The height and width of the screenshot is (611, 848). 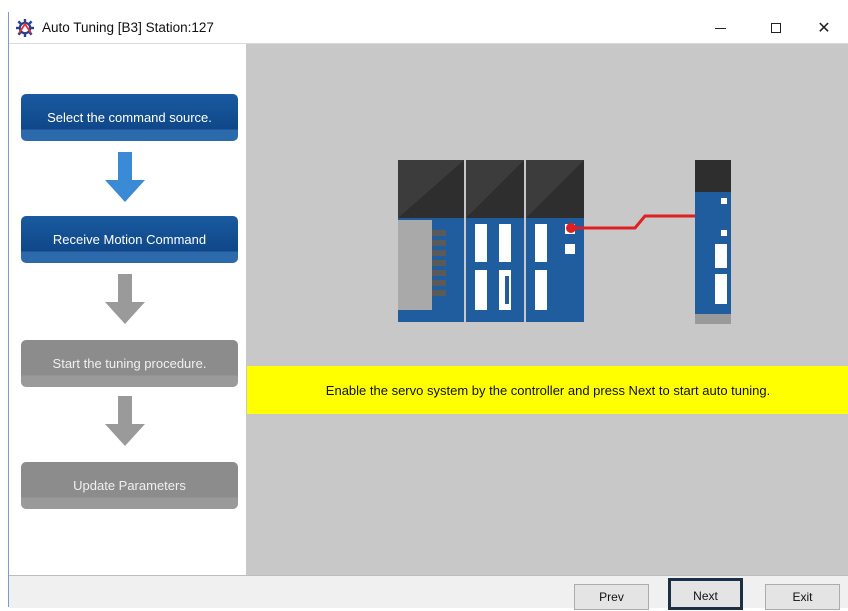 What do you see at coordinates (129, 239) in the screenshot?
I see `step-receive-motion-command: Receive Motion Command` at bounding box center [129, 239].